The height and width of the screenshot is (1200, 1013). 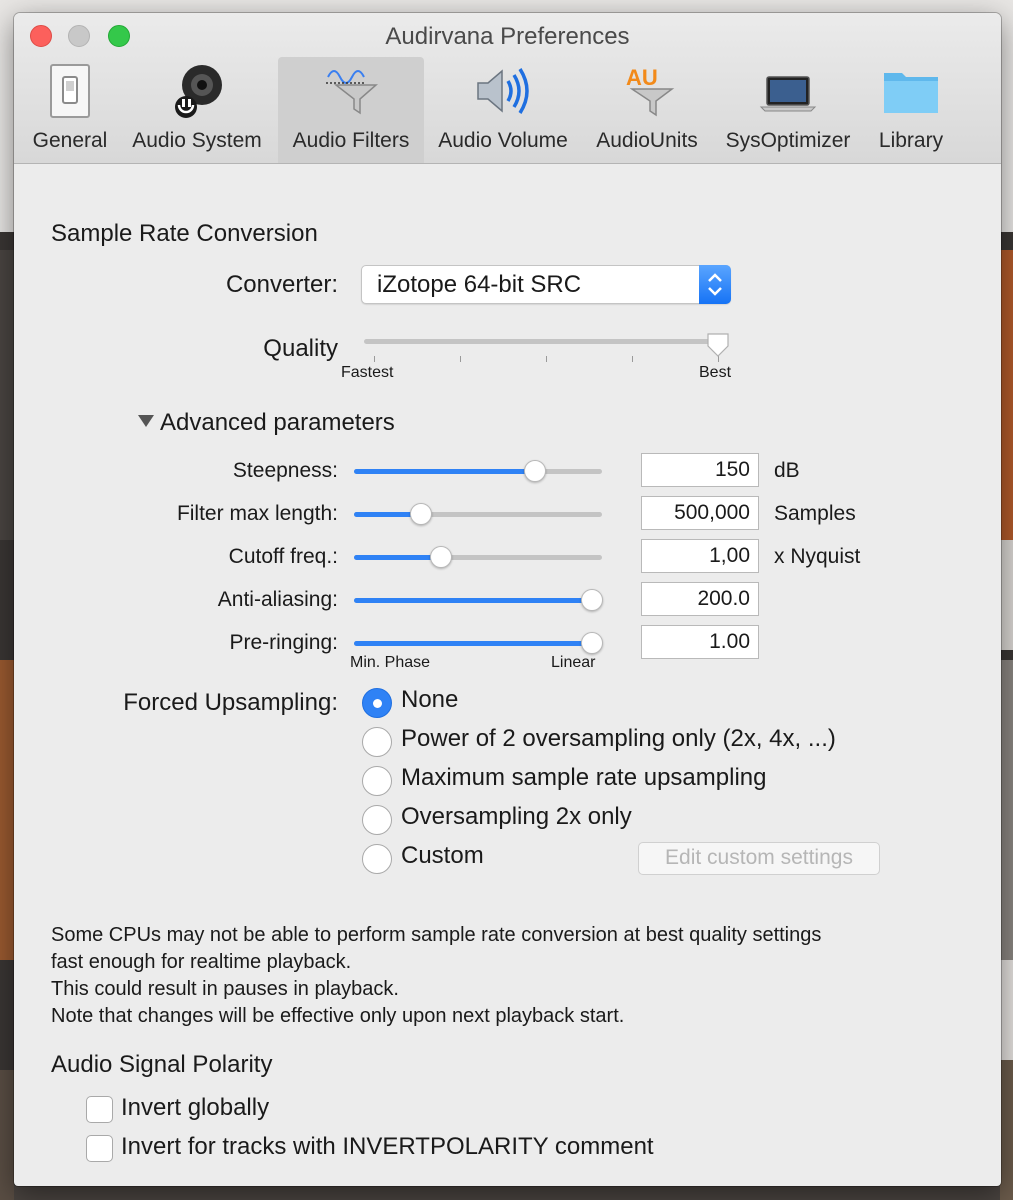 I want to click on anti-aliasing-slider, so click(x=478, y=600).